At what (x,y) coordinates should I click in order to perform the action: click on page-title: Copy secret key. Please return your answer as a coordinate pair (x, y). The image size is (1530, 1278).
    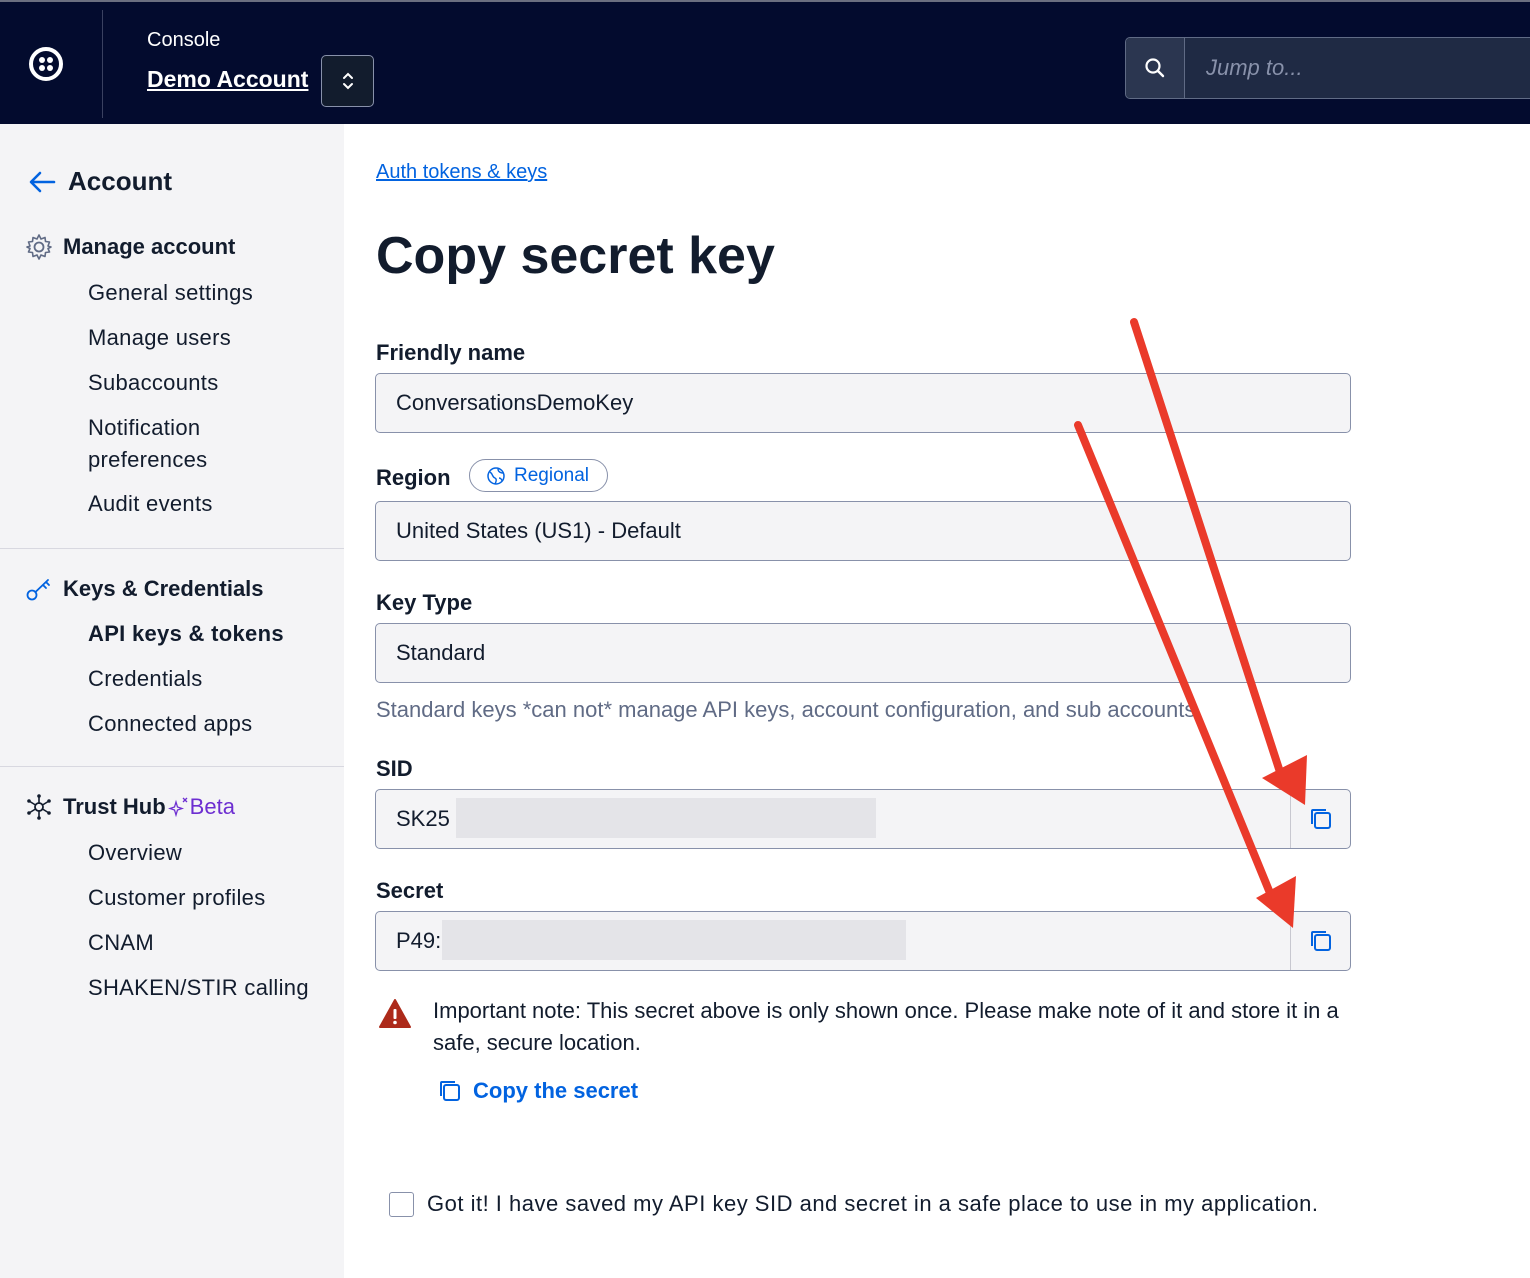
    Looking at the image, I should click on (575, 256).